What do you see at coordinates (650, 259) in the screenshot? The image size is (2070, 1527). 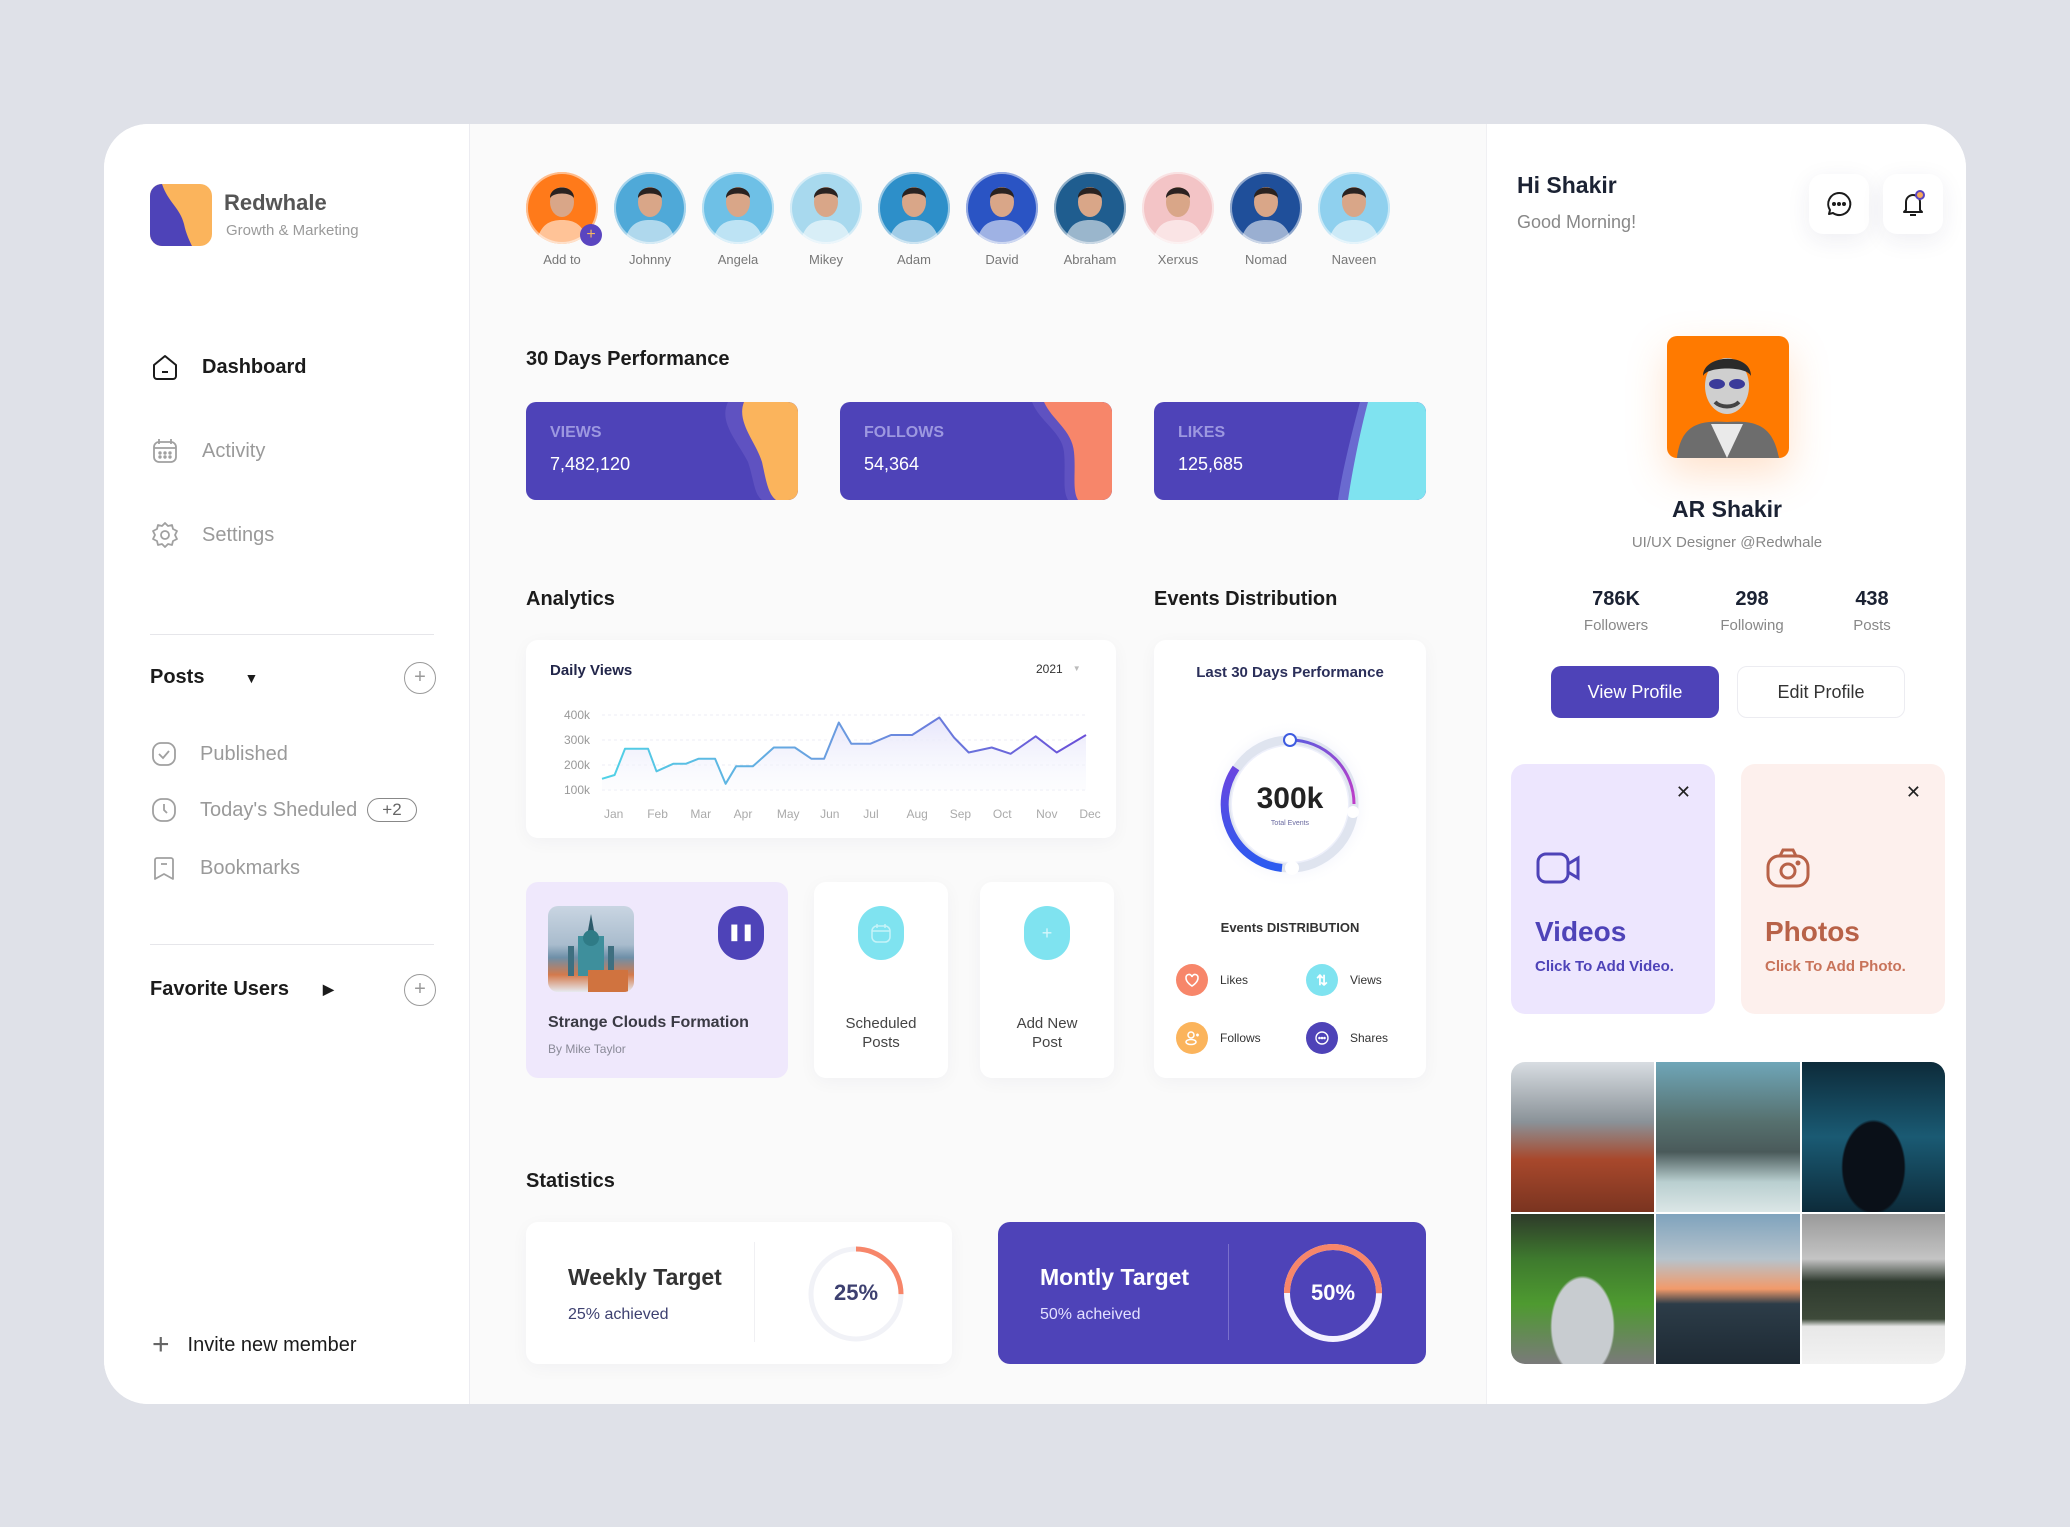 I see `story-name: Johnny` at bounding box center [650, 259].